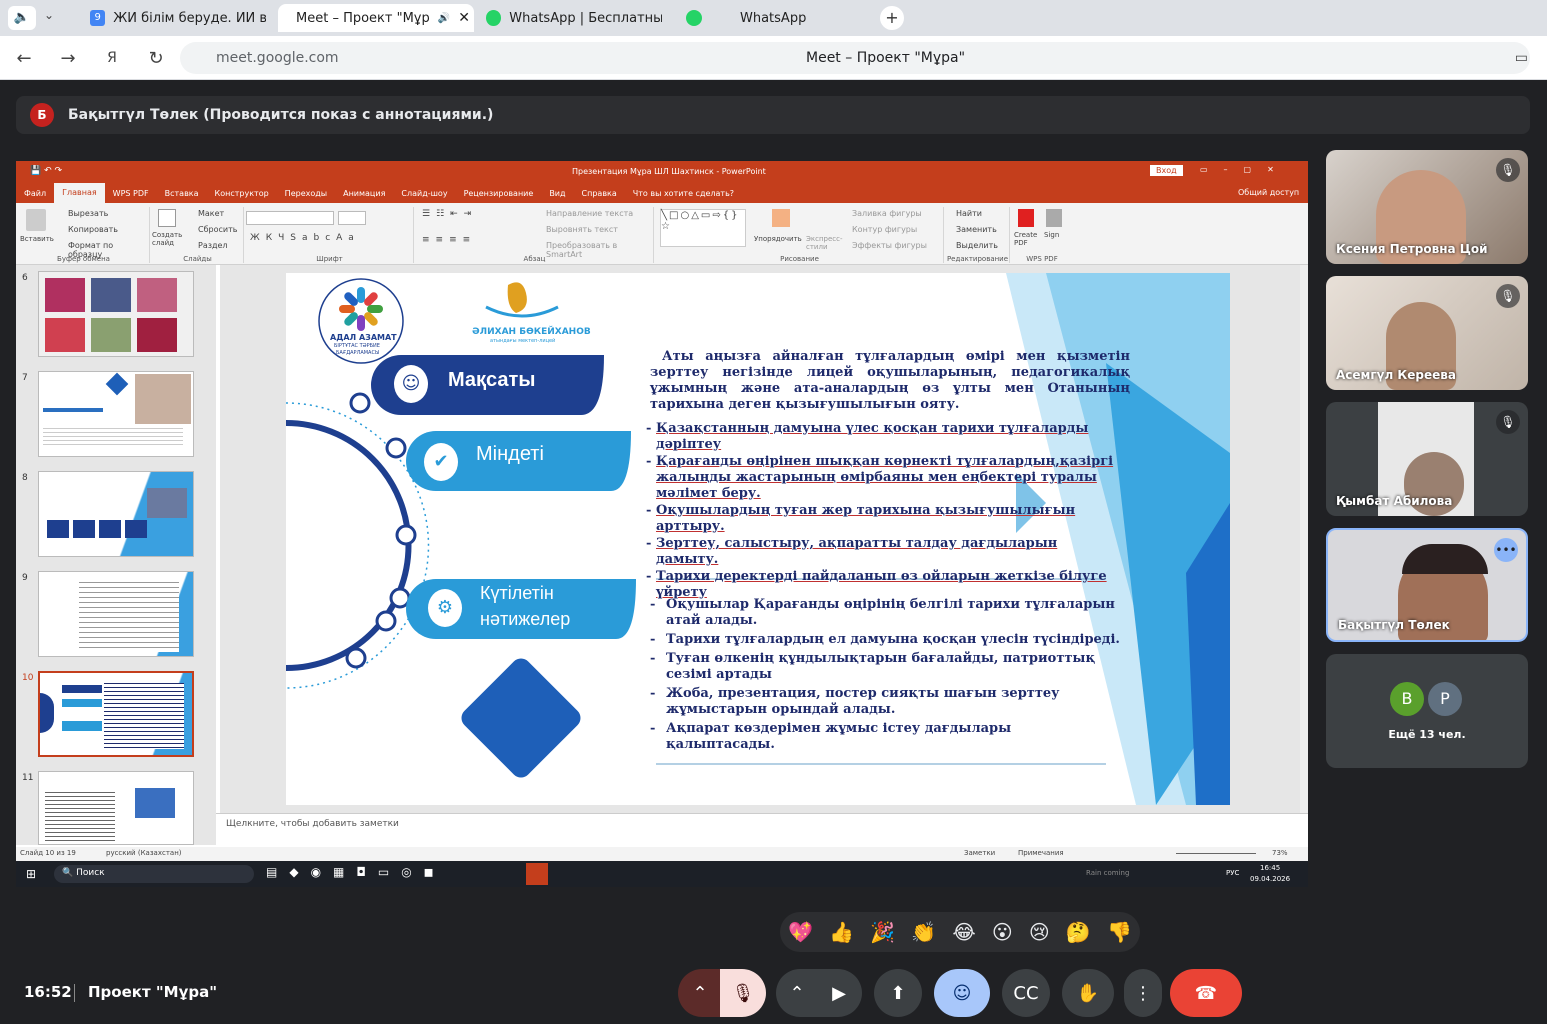  Describe the element at coordinates (1143, 993) in the screenshot. I see `more-options-button: ⋮` at that location.